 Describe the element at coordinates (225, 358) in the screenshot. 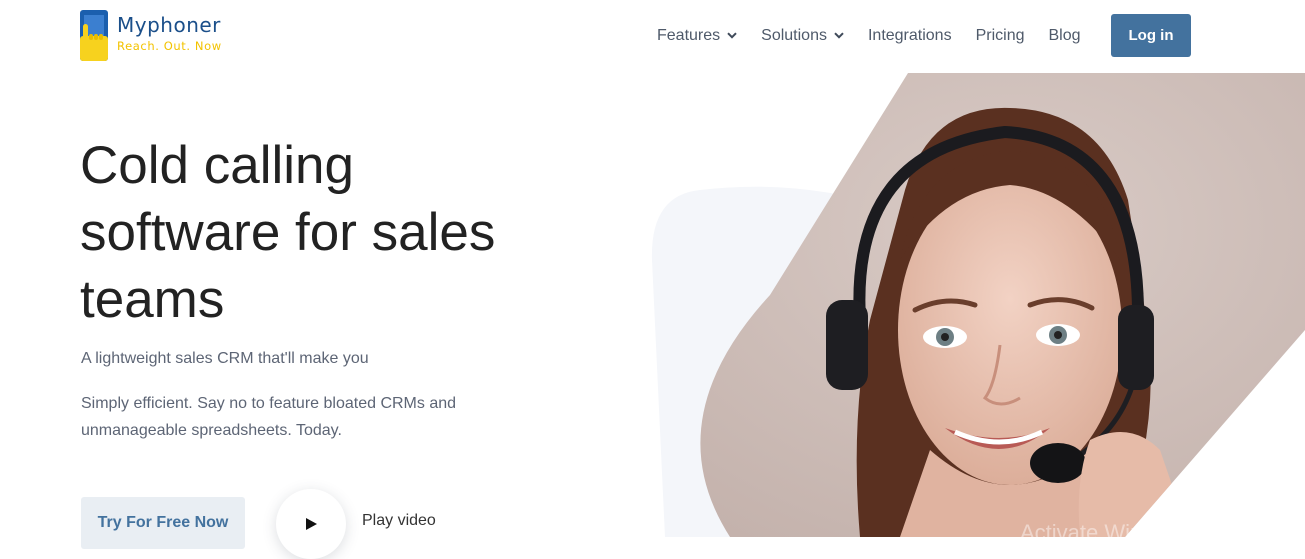

I see `hero-subtitle: A lightweight sales CRM that'll make you` at that location.